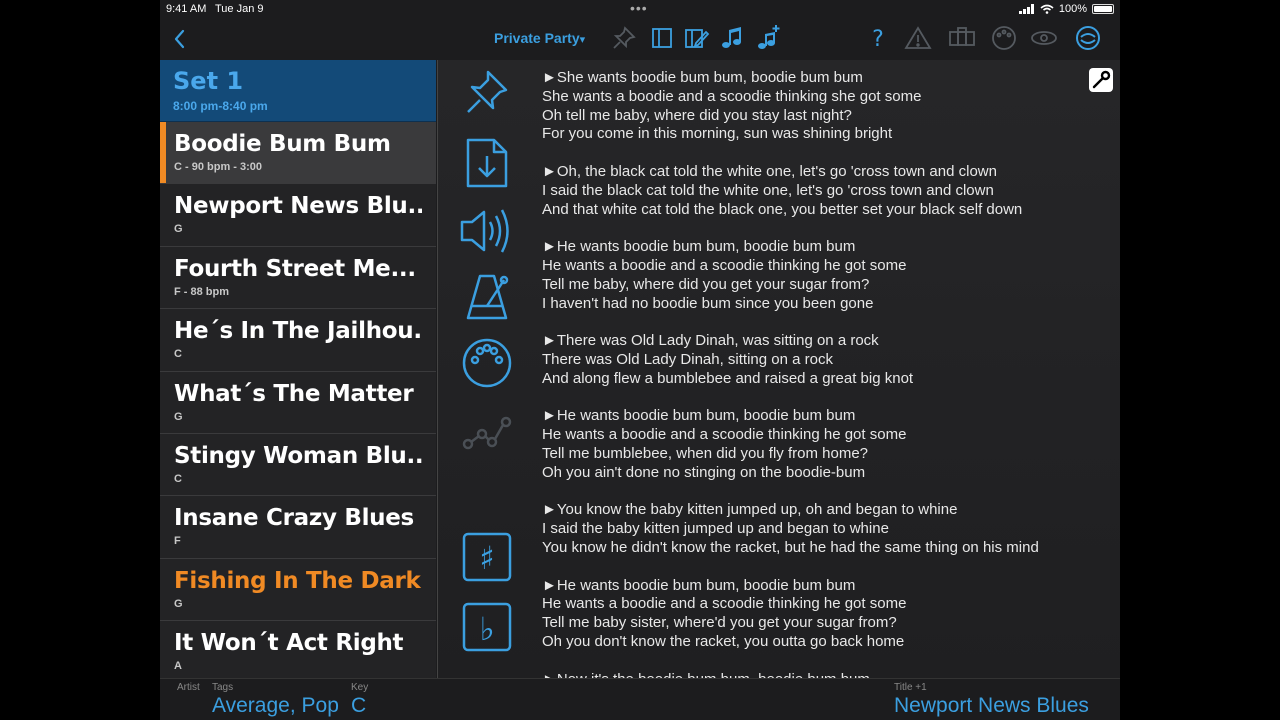  I want to click on back-chevron-icon, so click(180, 39).